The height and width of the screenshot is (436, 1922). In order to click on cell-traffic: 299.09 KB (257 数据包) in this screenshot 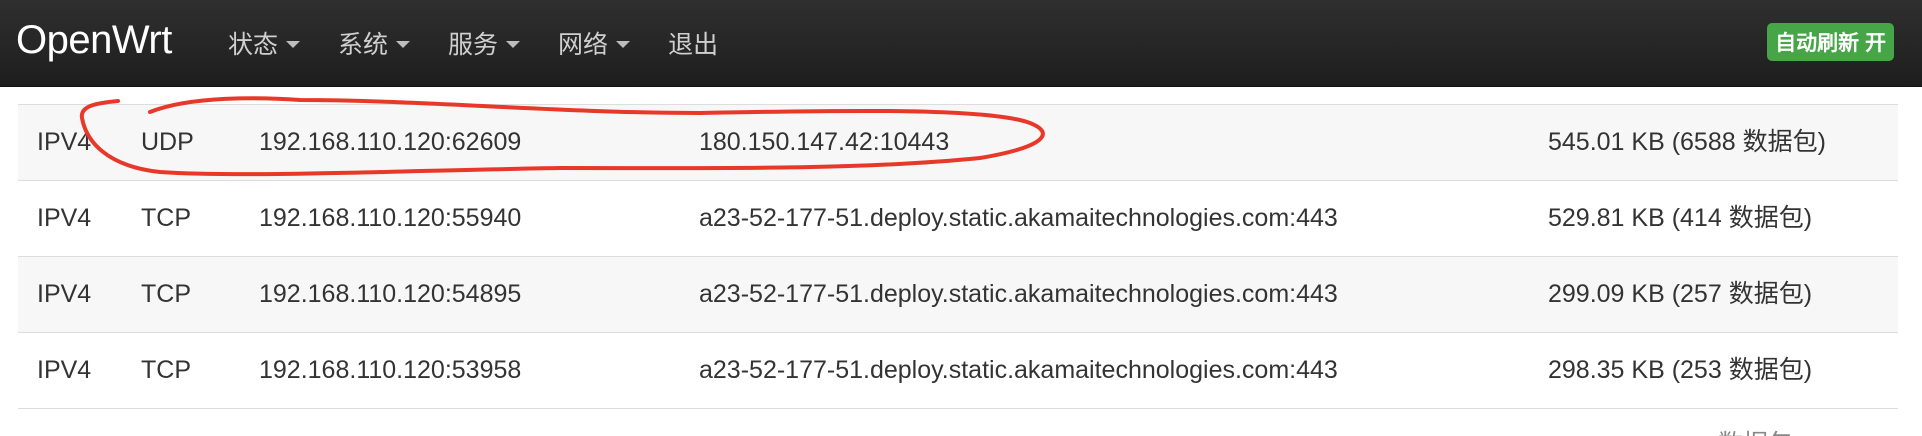, I will do `click(1680, 294)`.